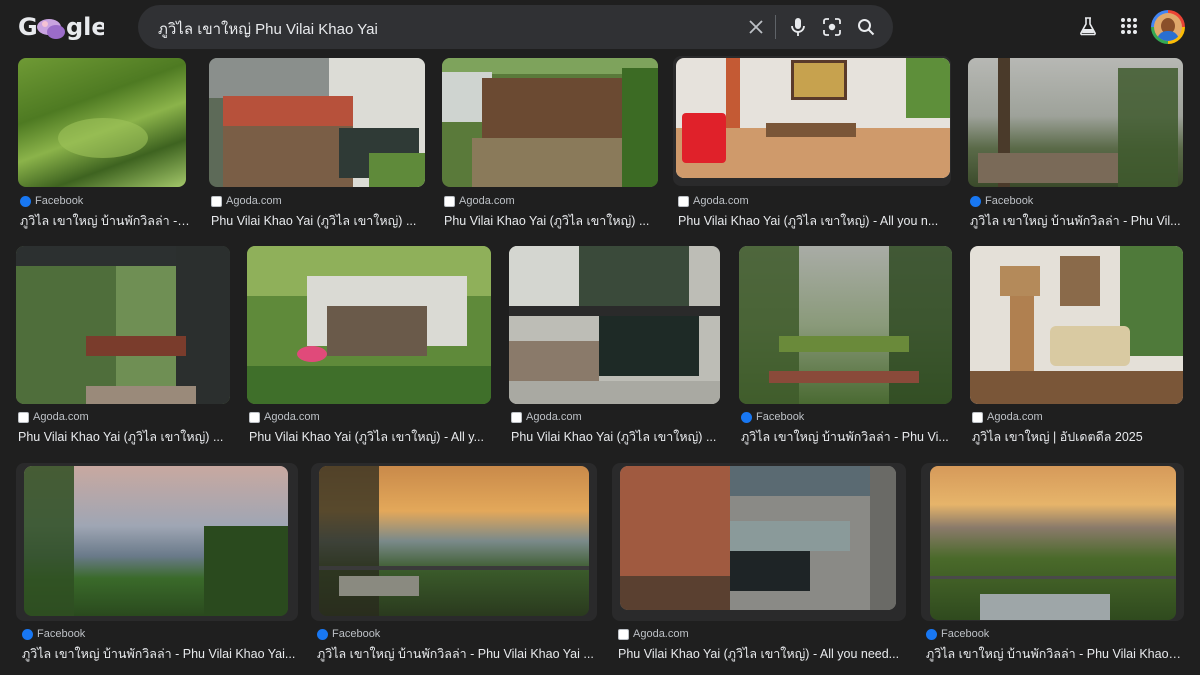 The width and height of the screenshot is (1200, 675). I want to click on result-title: ภูวิไล เขาใหญ่ | อัปเดตดีล 2025, so click(1078, 437).